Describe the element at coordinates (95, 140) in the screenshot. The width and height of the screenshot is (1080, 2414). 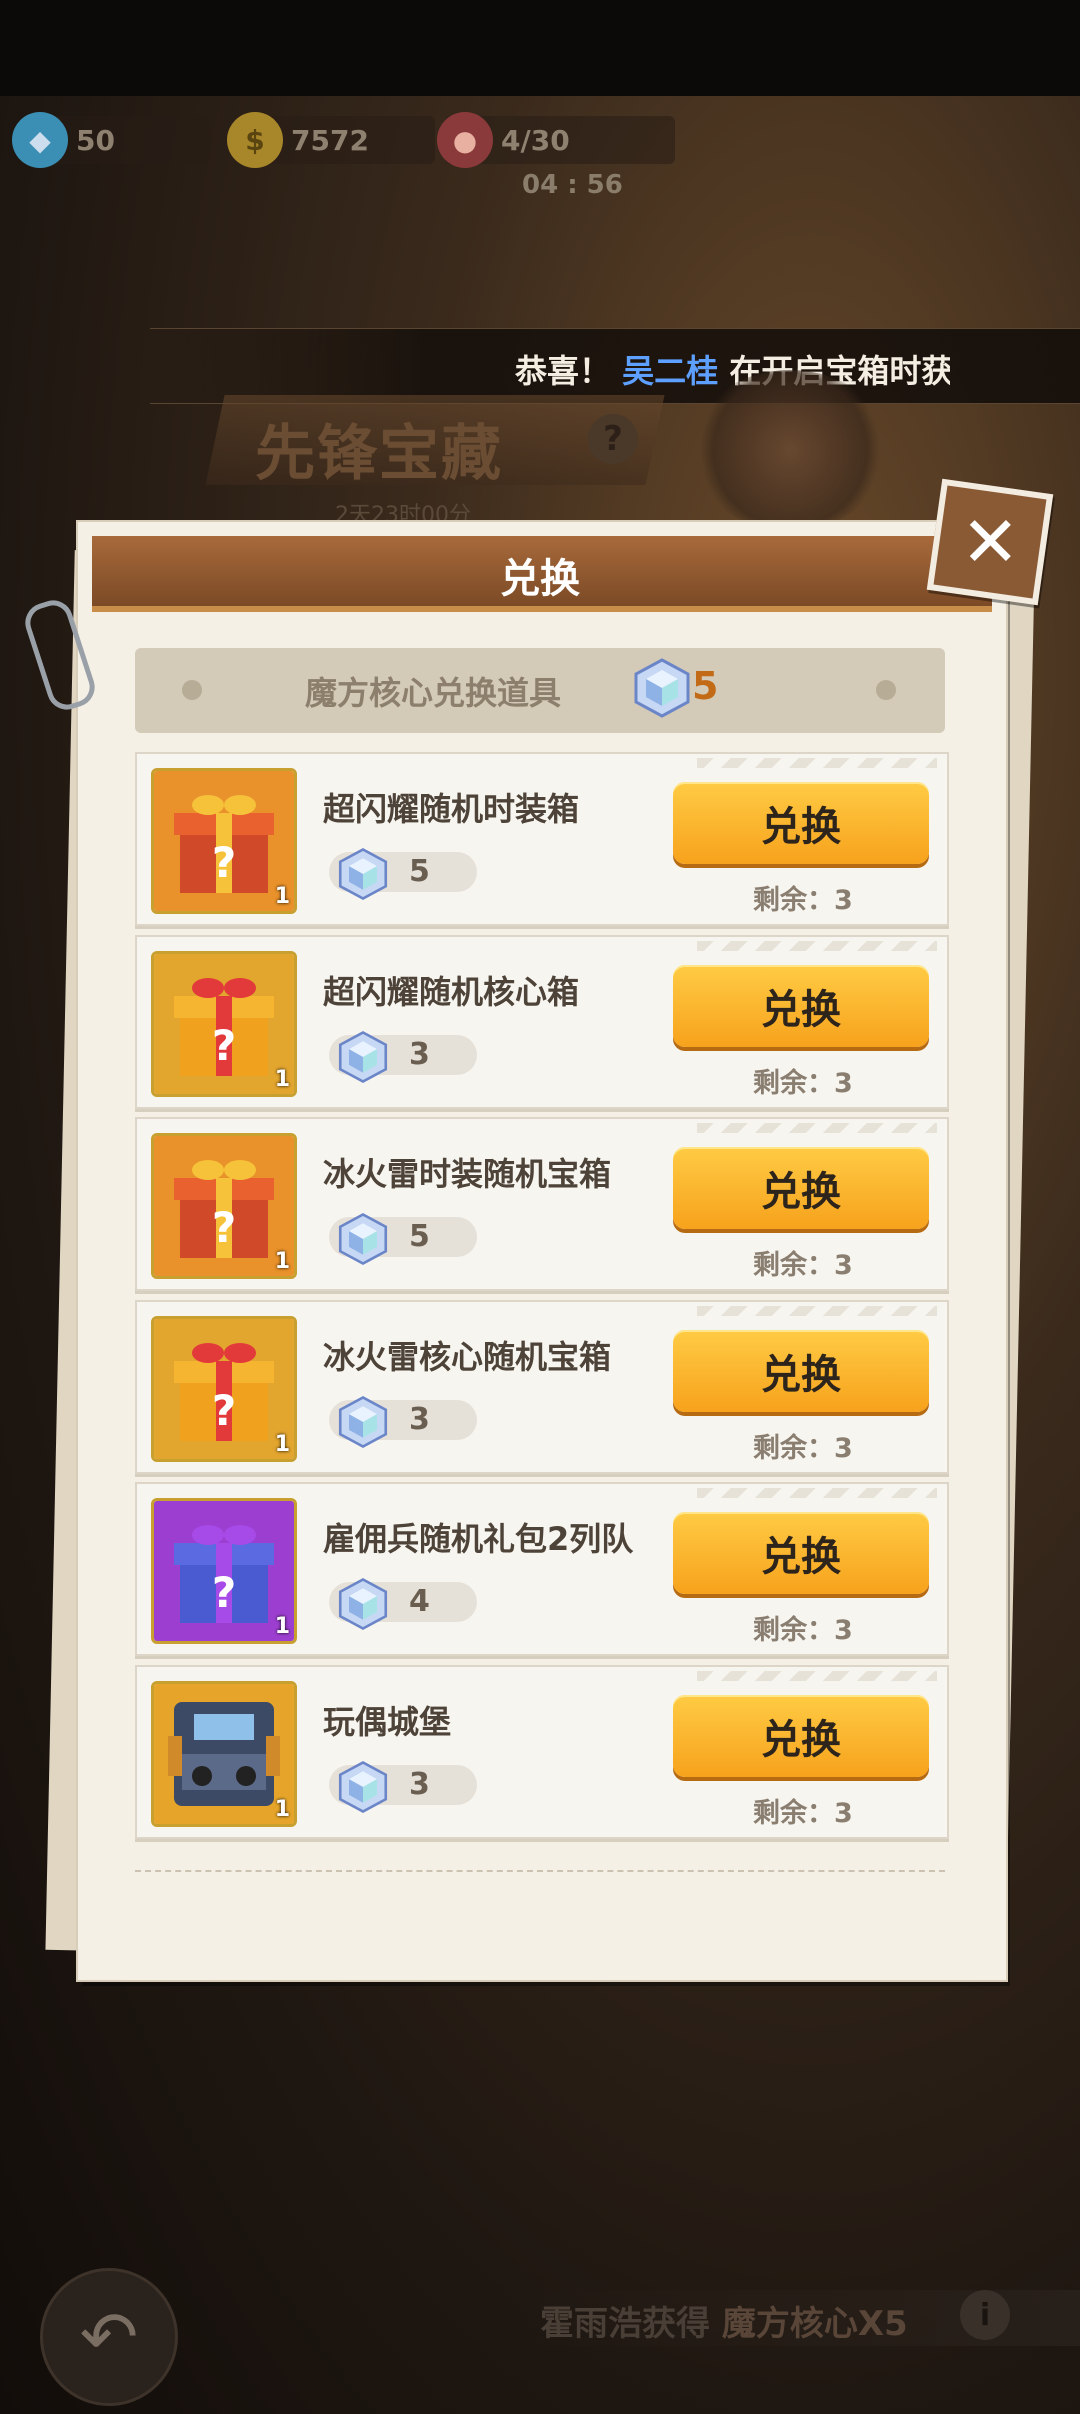
I see `gem-count: 50` at that location.